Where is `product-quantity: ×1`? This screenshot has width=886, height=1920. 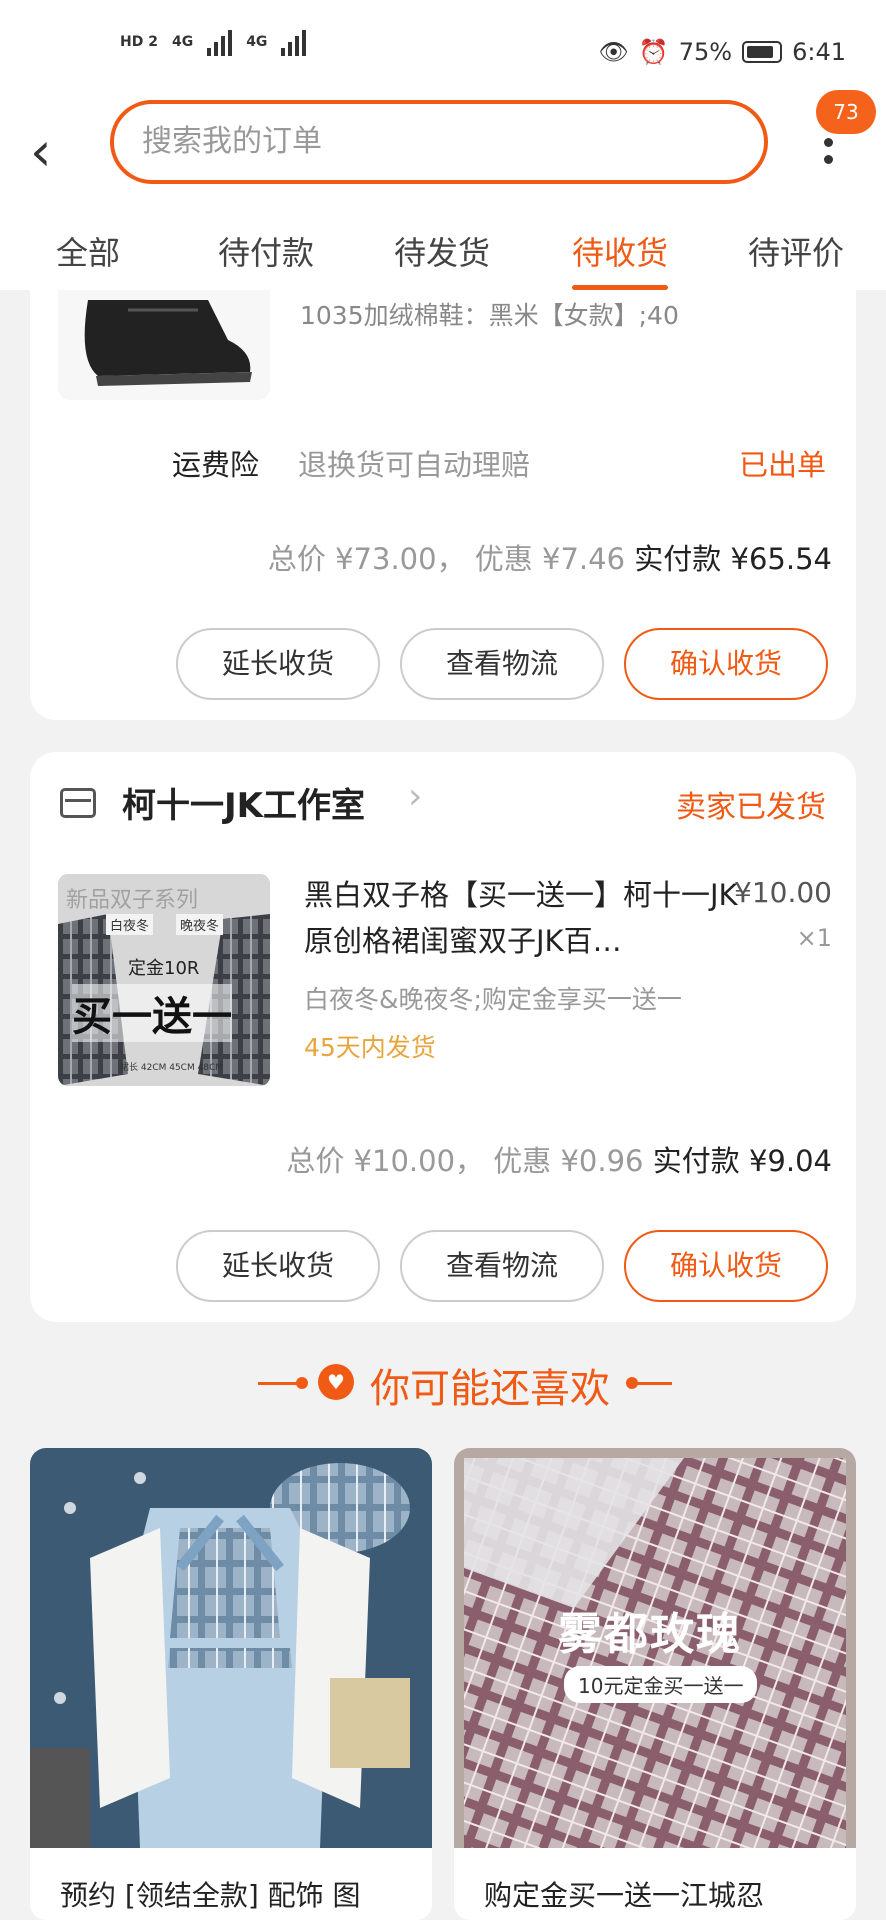 product-quantity: ×1 is located at coordinates (814, 938).